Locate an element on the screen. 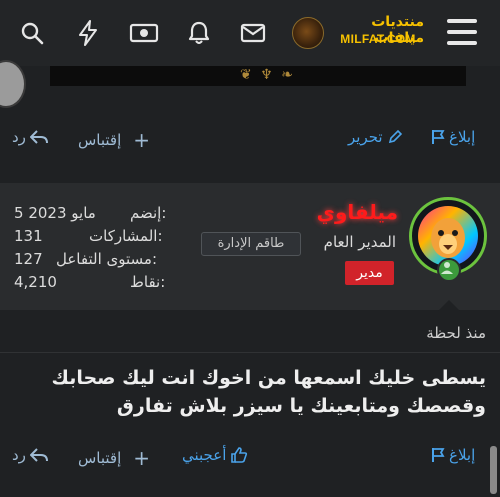  reactions-value: 127 is located at coordinates (28, 259).